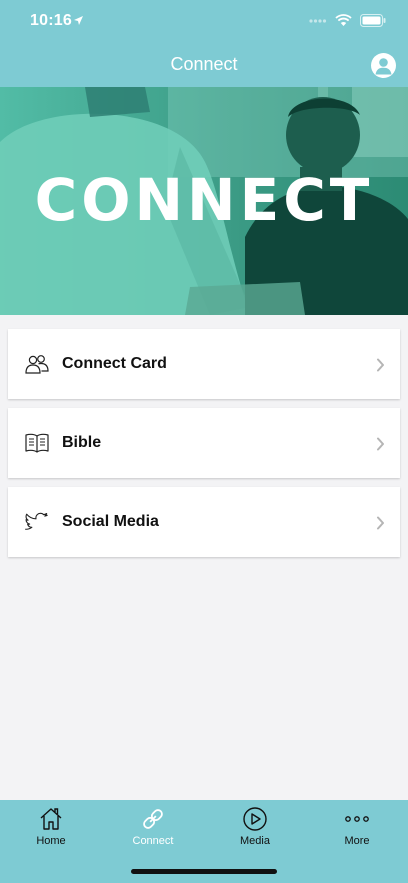 Image resolution: width=408 pixels, height=883 pixels. Describe the element at coordinates (343, 20) in the screenshot. I see `wifi-icon` at that location.